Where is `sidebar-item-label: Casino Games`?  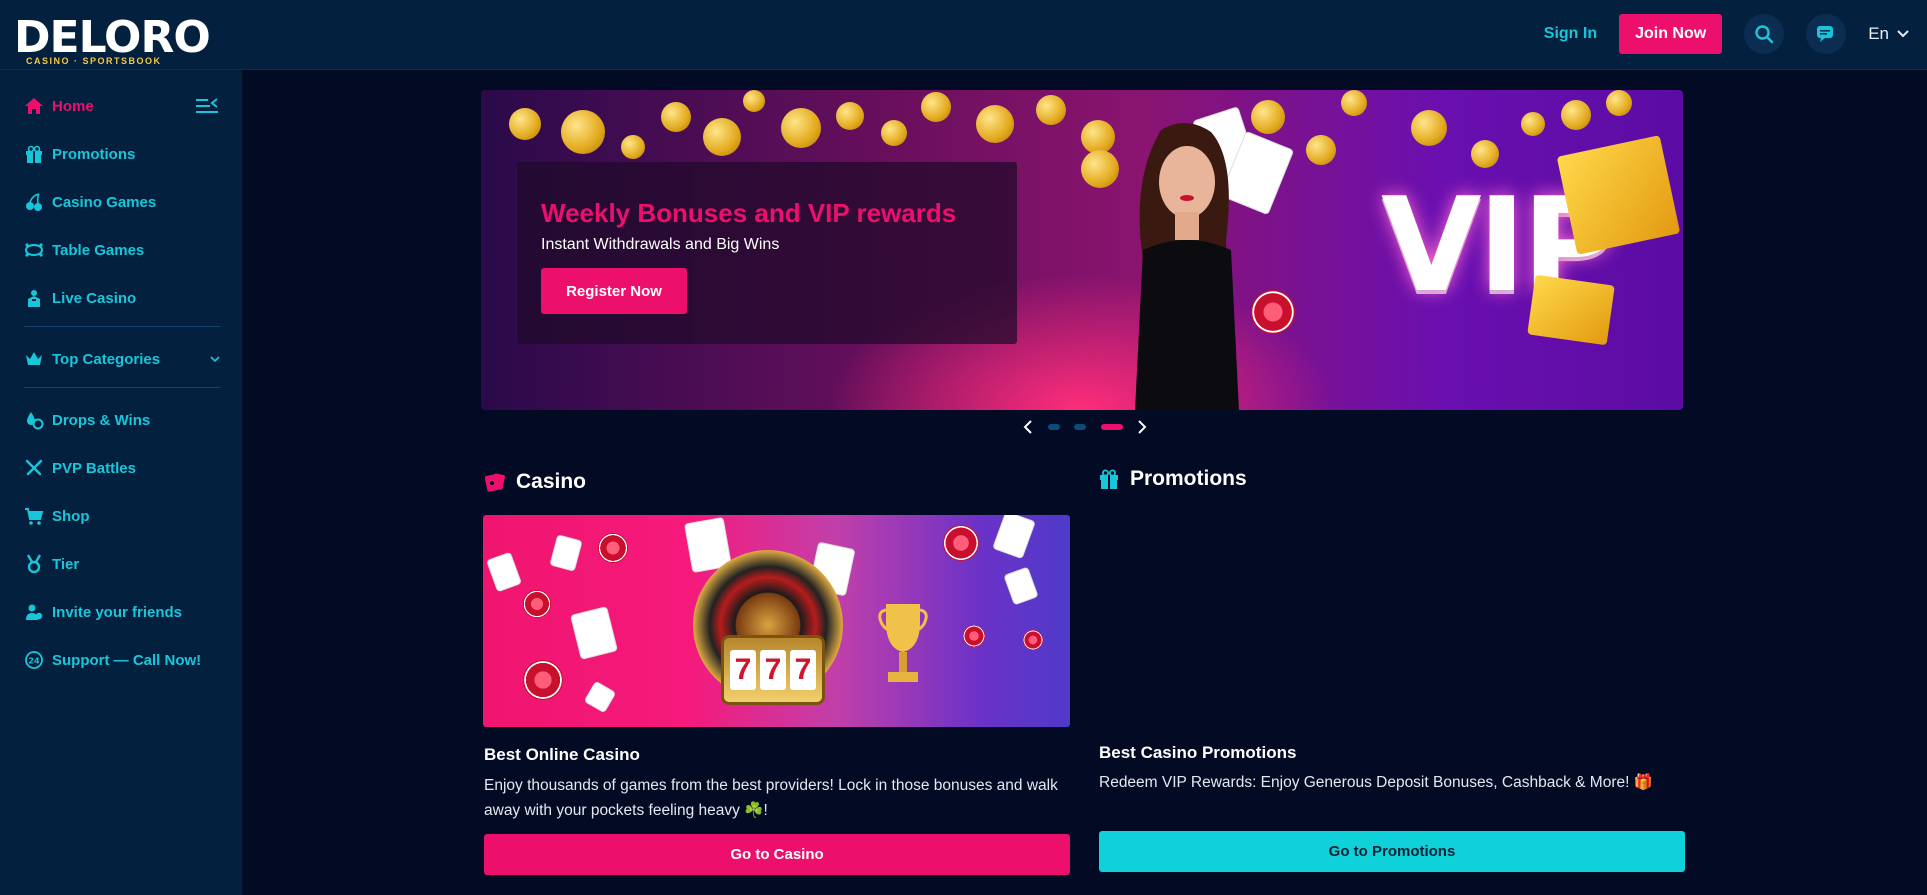 sidebar-item-label: Casino Games is located at coordinates (104, 202).